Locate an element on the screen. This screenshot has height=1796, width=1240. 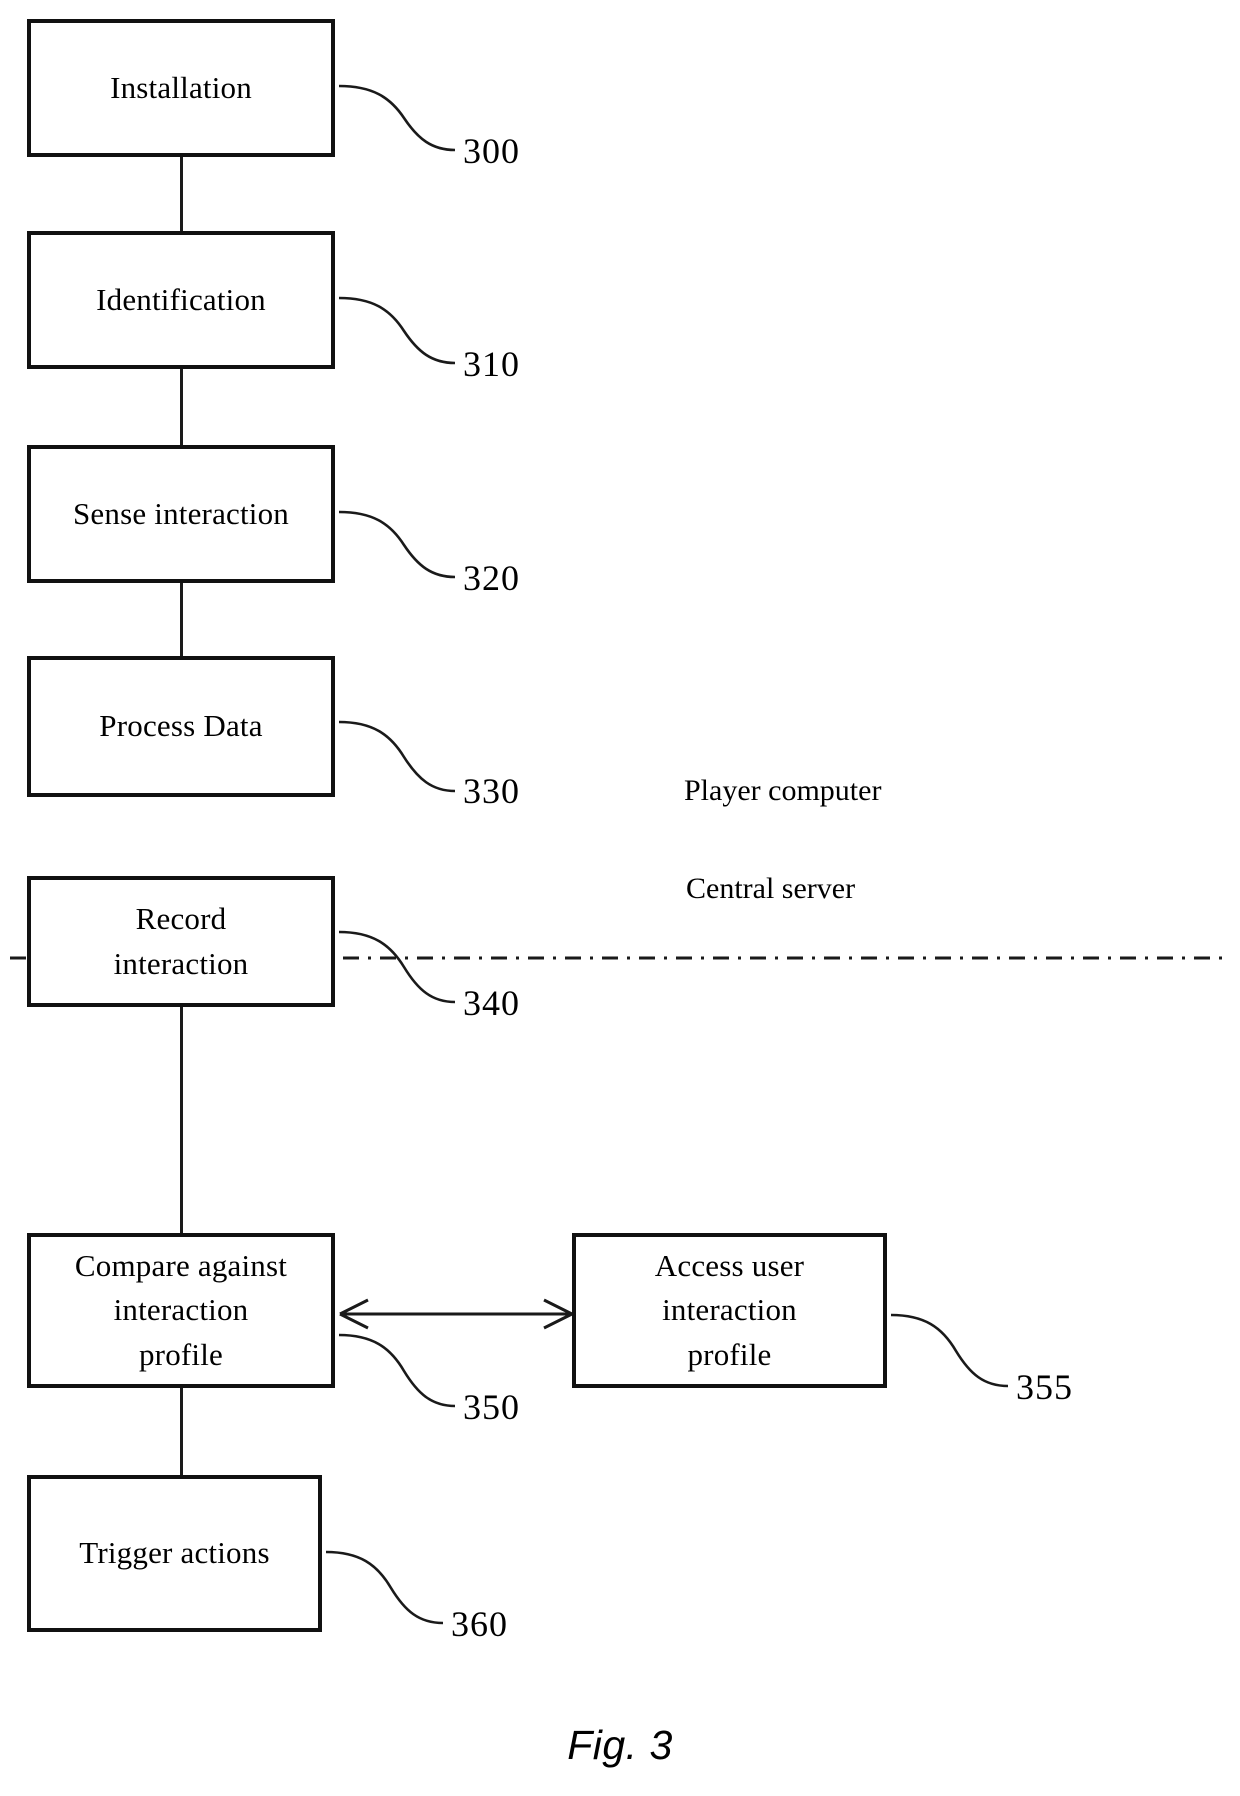
node-process-data-label: Process Data is located at coordinates (181, 726).